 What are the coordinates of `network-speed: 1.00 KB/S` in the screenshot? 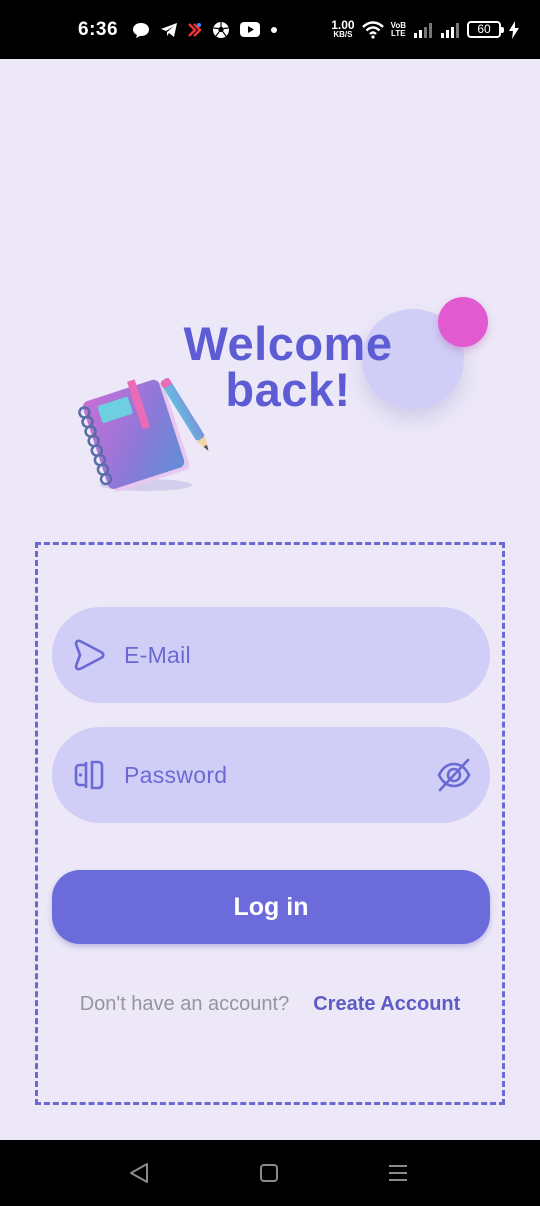 It's located at (343, 28).